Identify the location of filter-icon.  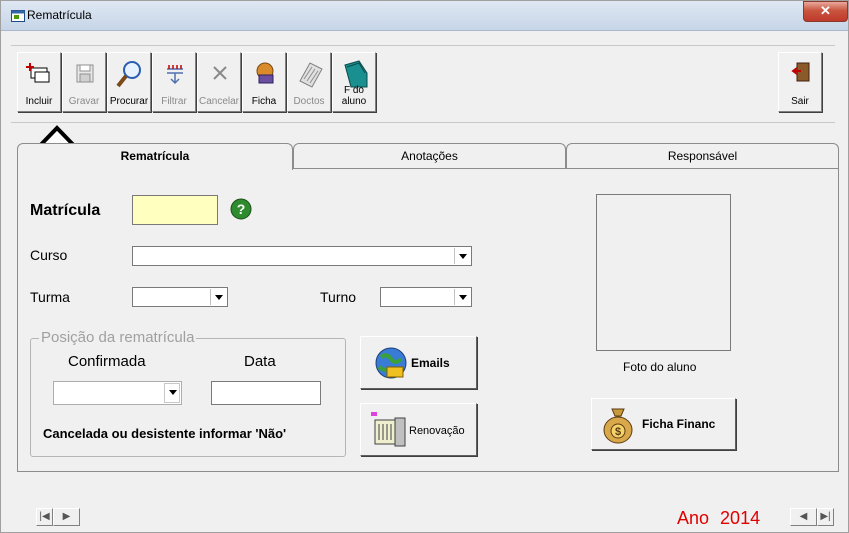
(175, 75).